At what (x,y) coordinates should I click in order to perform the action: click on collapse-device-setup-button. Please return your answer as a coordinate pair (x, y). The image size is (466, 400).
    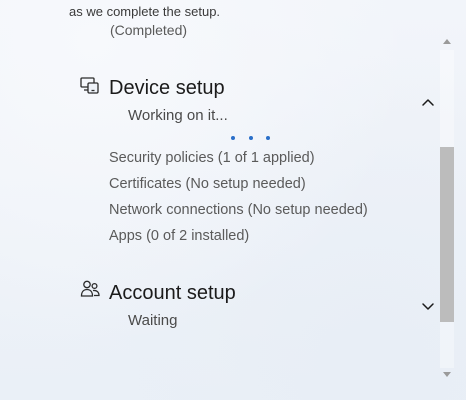
    Looking at the image, I should click on (428, 102).